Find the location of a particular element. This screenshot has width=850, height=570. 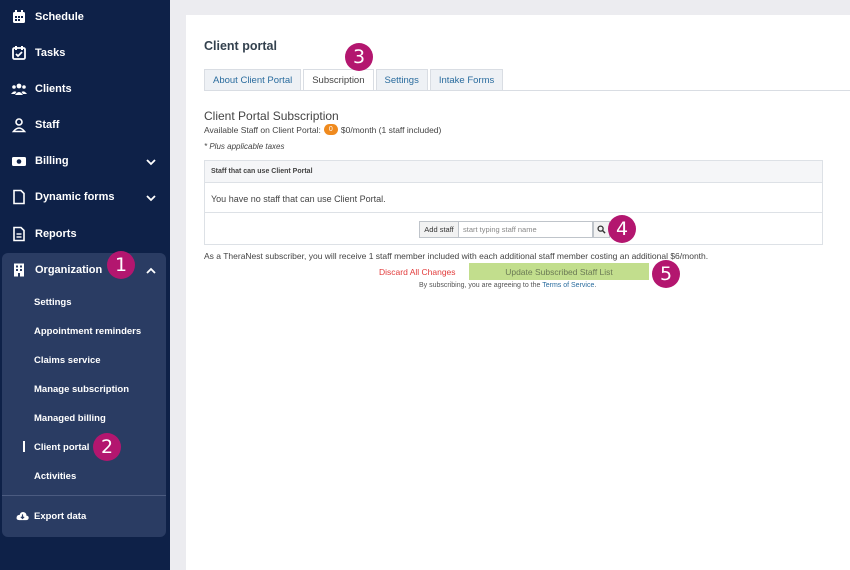

staff-search-input is located at coordinates (526, 229).